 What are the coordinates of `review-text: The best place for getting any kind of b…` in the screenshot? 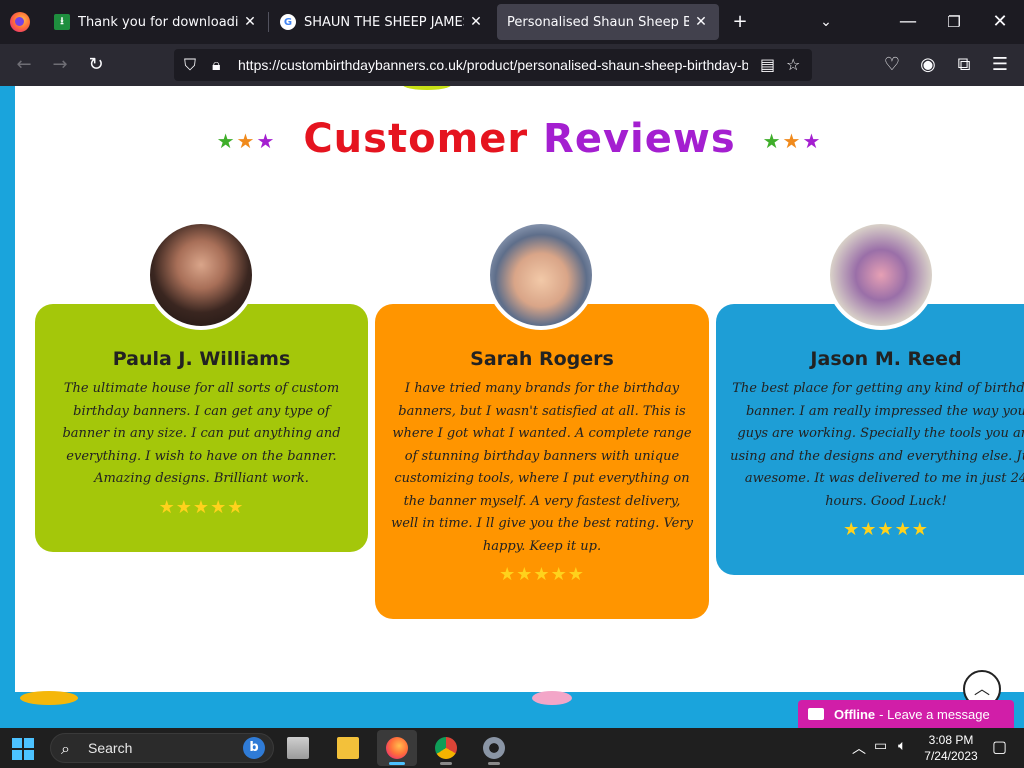 It's located at (877, 445).